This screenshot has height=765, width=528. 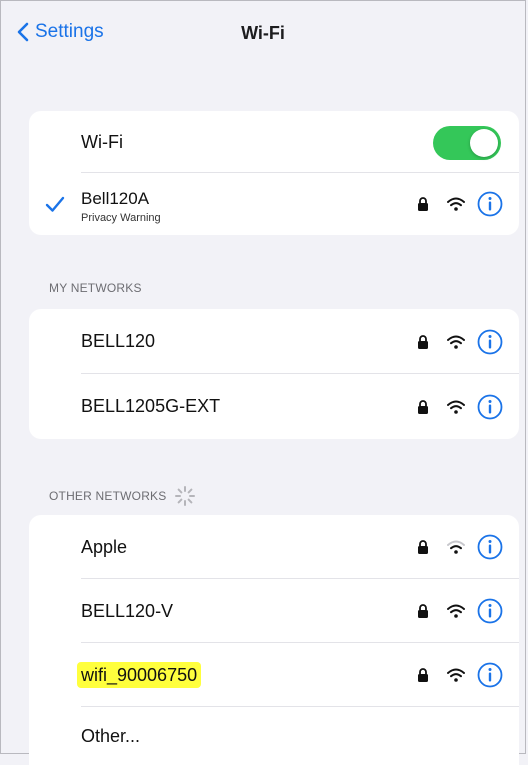 What do you see at coordinates (118, 341) in the screenshot?
I see `network-name: BELL120` at bounding box center [118, 341].